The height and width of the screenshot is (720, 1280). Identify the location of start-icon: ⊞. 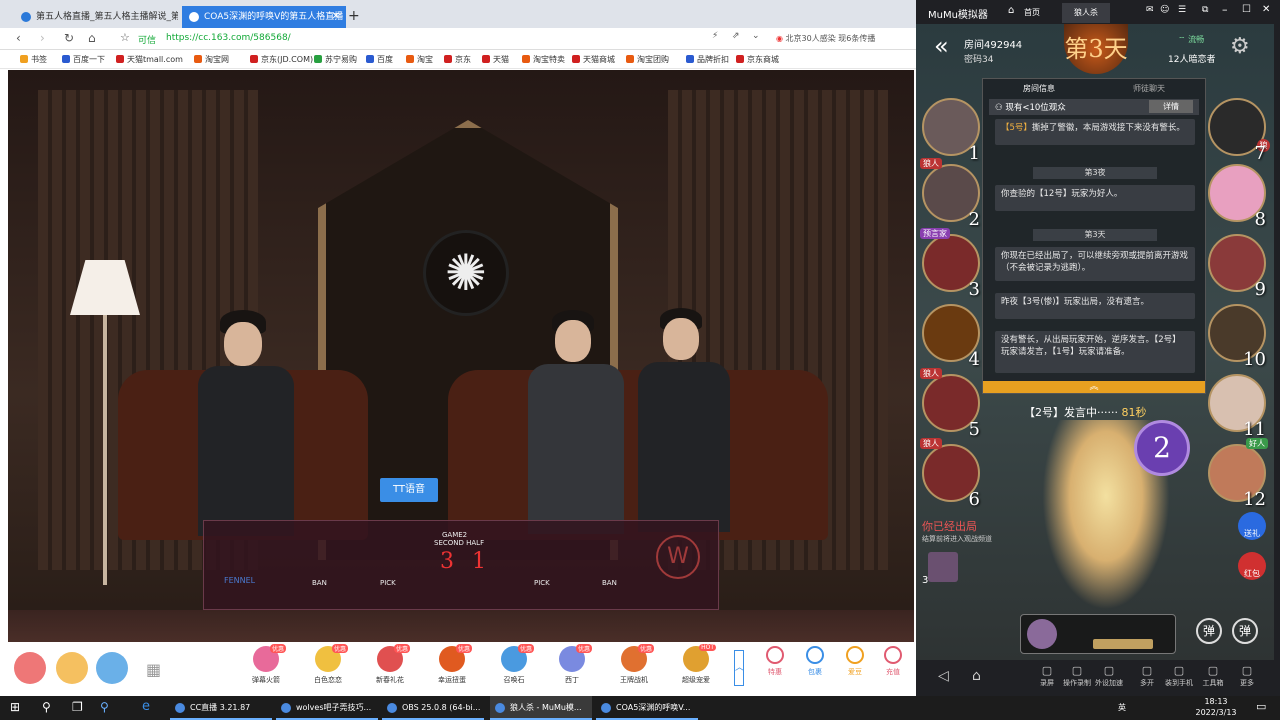
(15, 707).